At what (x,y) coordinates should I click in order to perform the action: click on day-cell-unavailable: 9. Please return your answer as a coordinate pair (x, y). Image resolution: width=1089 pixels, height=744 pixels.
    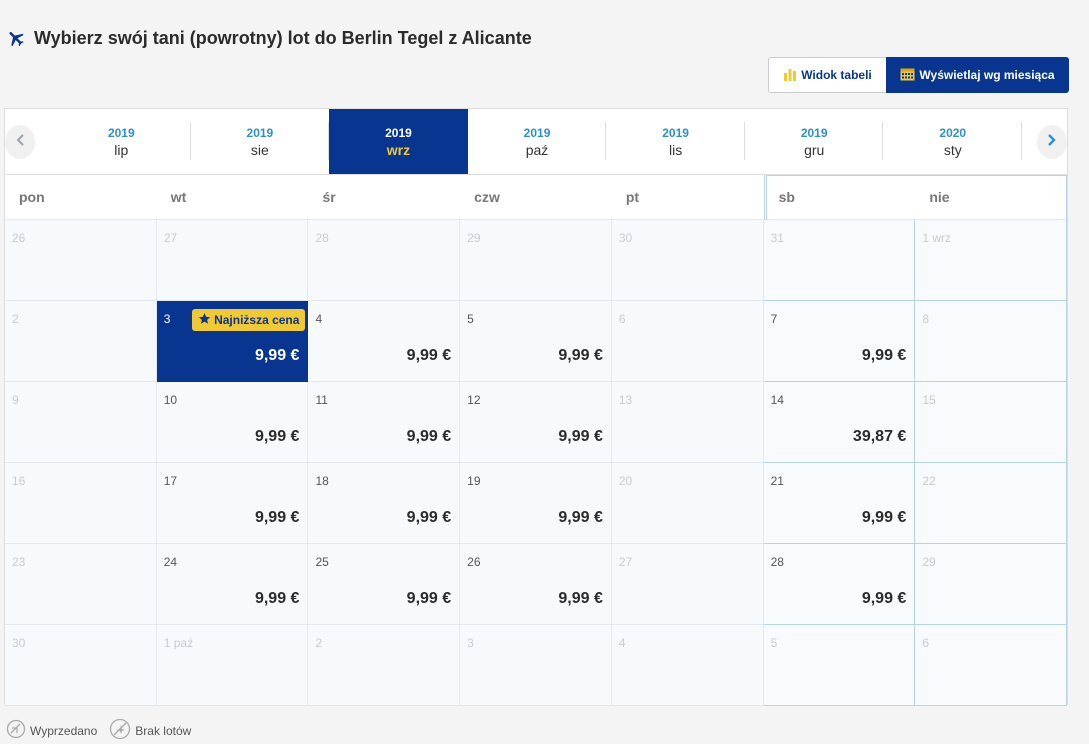
    Looking at the image, I should click on (81, 422).